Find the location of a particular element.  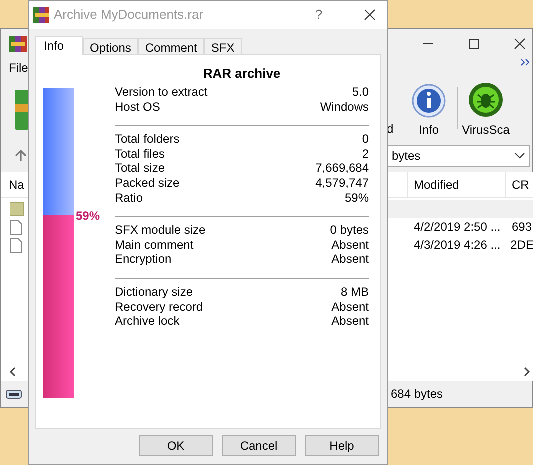

bug-icon is located at coordinates (486, 100).